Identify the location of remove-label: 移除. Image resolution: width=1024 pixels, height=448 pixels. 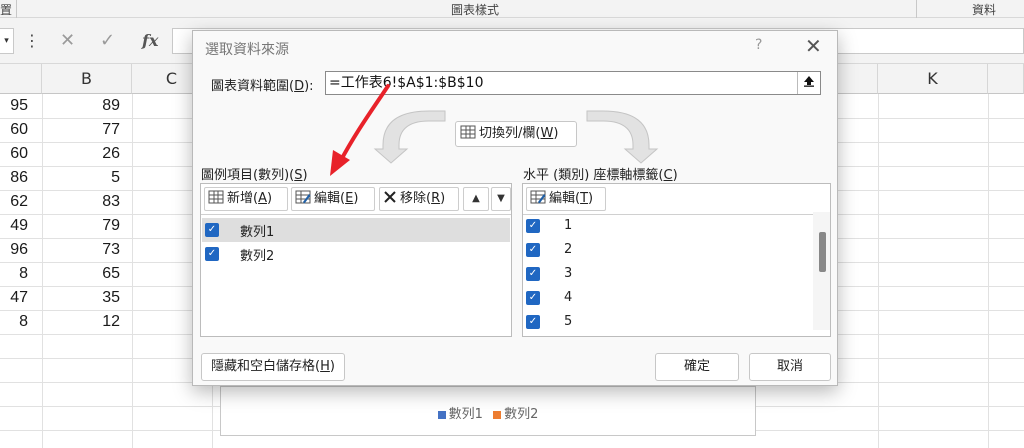
(413, 198).